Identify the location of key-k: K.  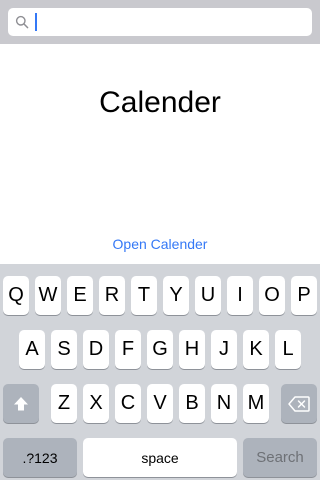
(256, 349).